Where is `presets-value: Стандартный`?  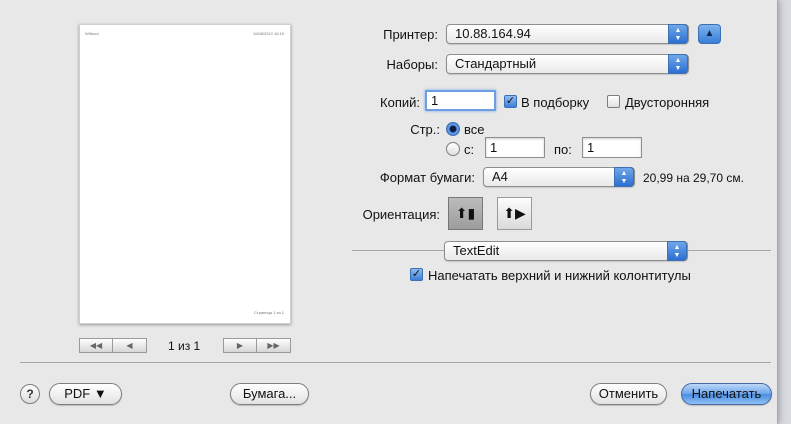 presets-value: Стандартный is located at coordinates (496, 63).